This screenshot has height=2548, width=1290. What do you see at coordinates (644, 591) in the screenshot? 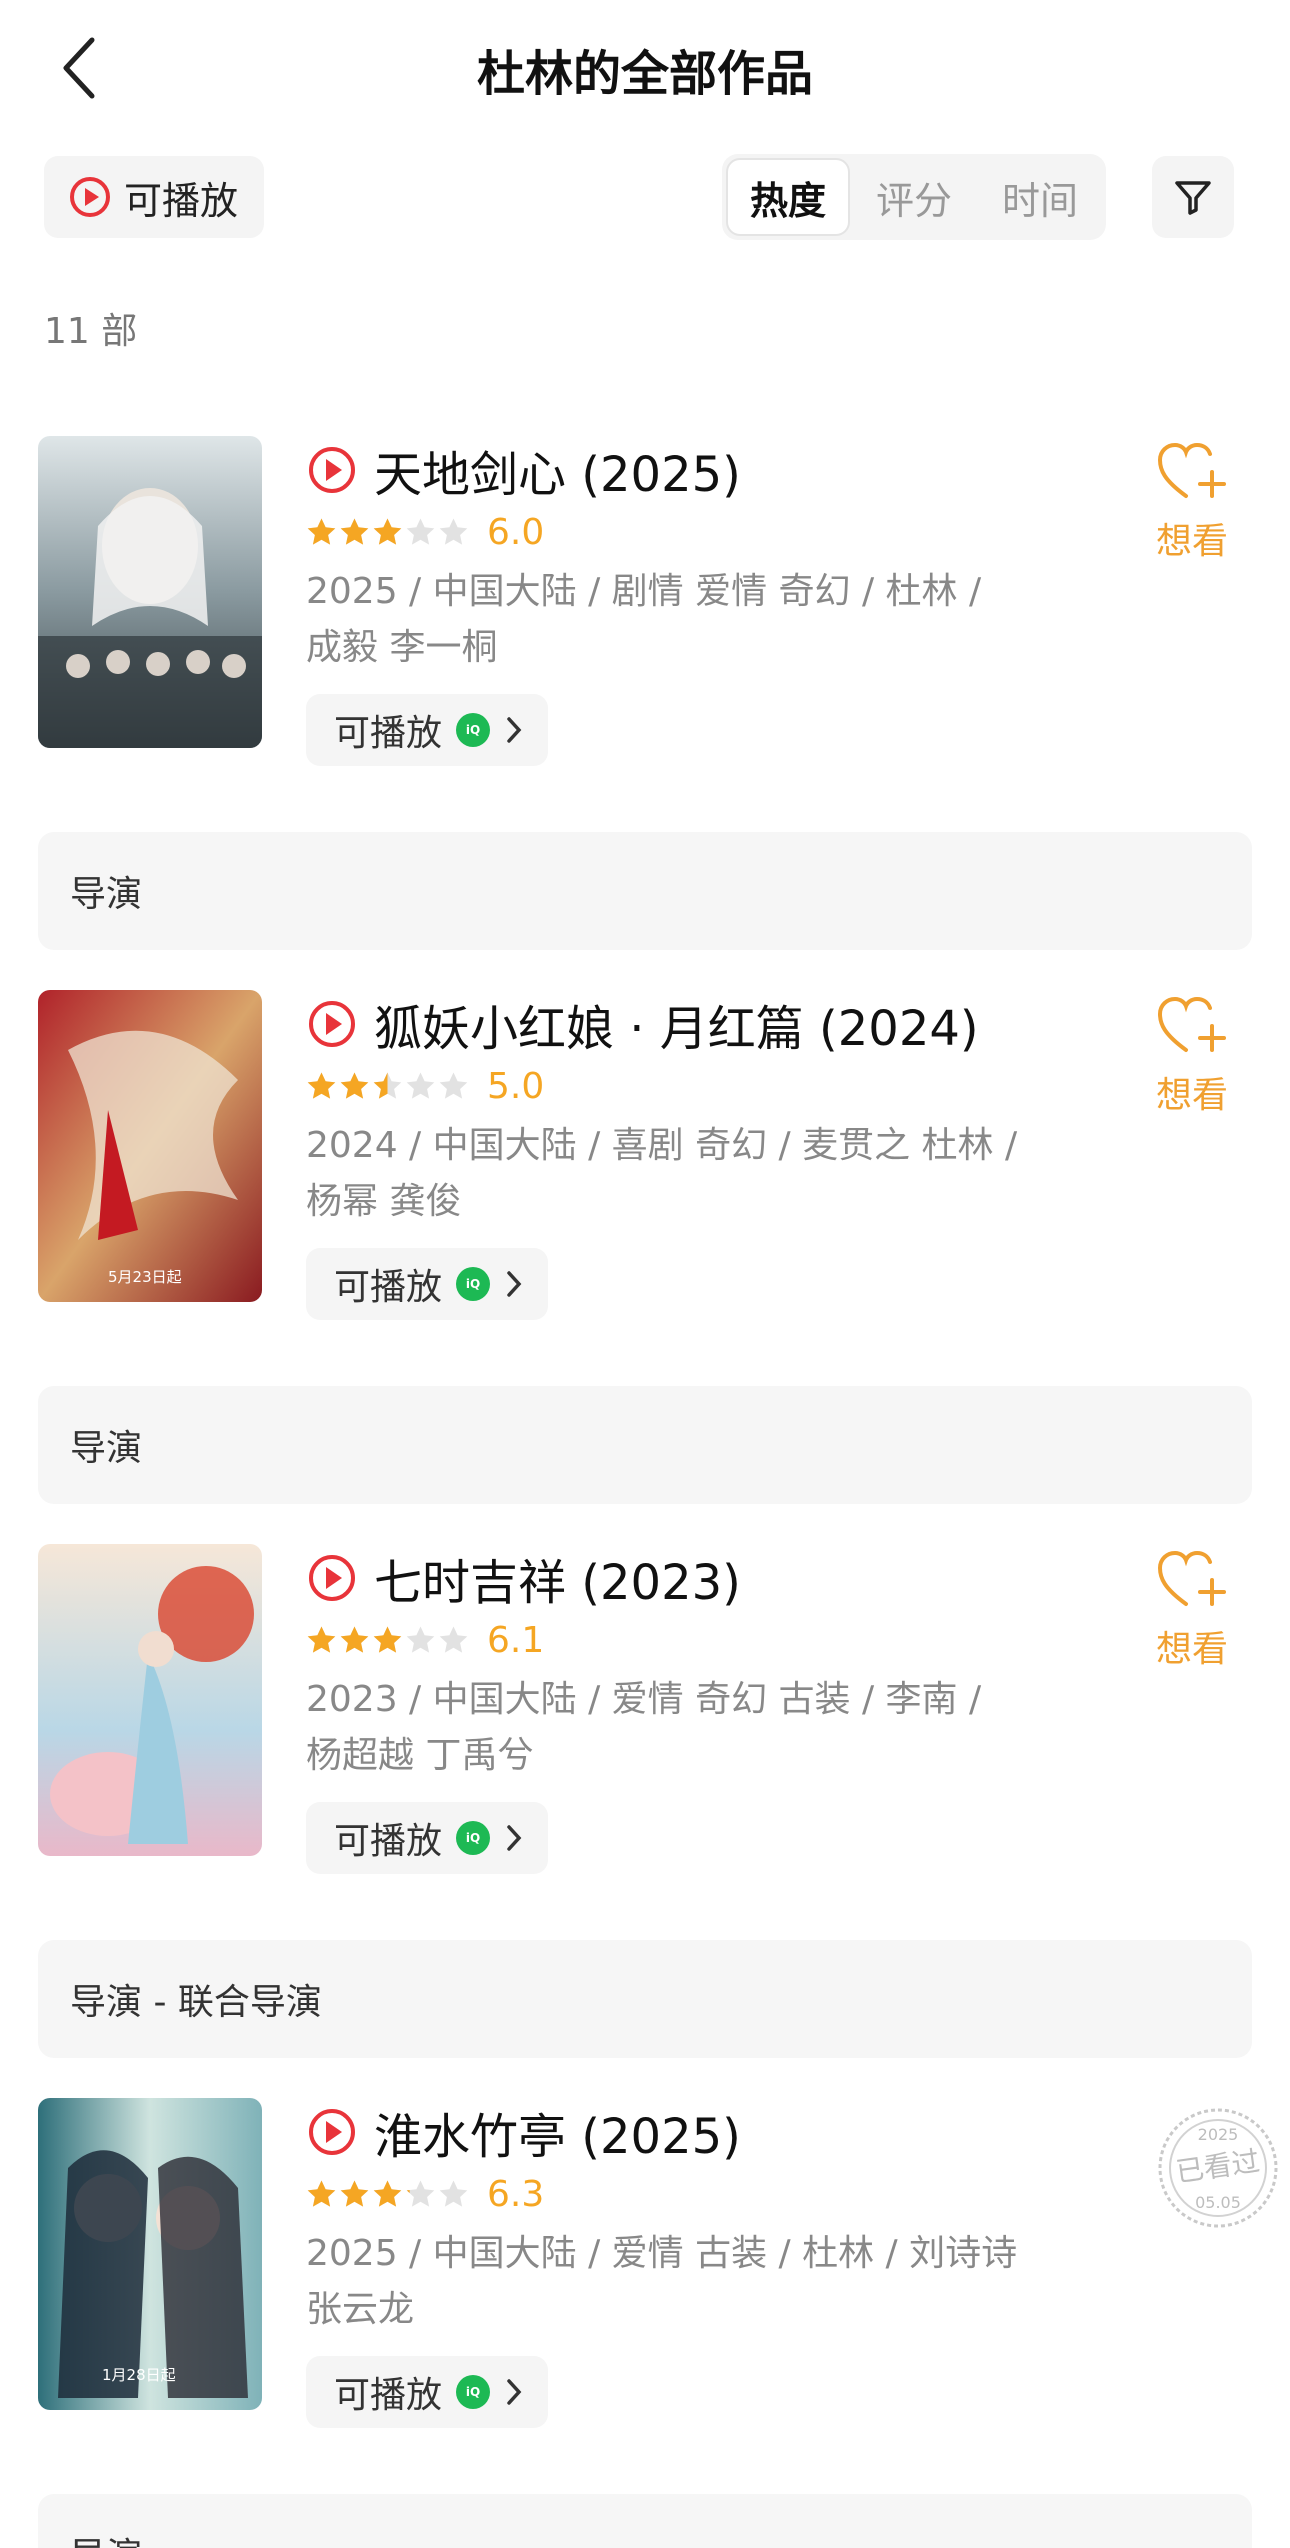
I see `work-meta: 2025 / 中国大陆 / 剧情 爱情 奇幻 / 杜林 /` at bounding box center [644, 591].